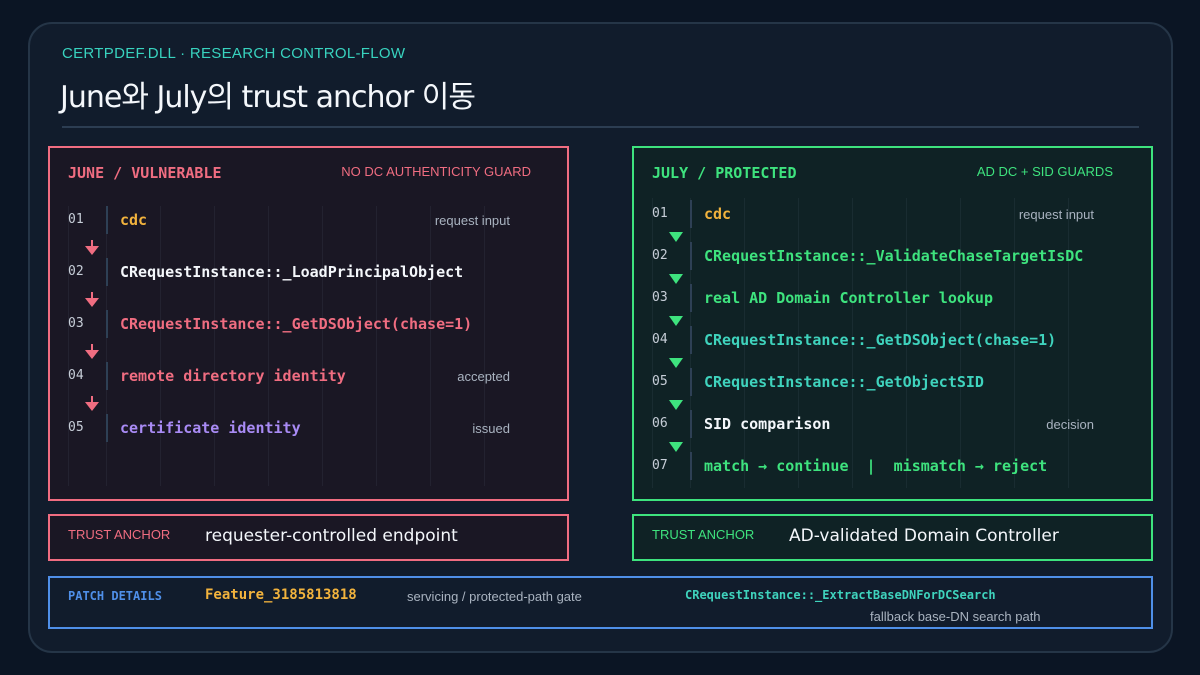  Describe the element at coordinates (924, 536) in the screenshot. I see `trust-anchor-value: AD-validated Domain Controller` at that location.